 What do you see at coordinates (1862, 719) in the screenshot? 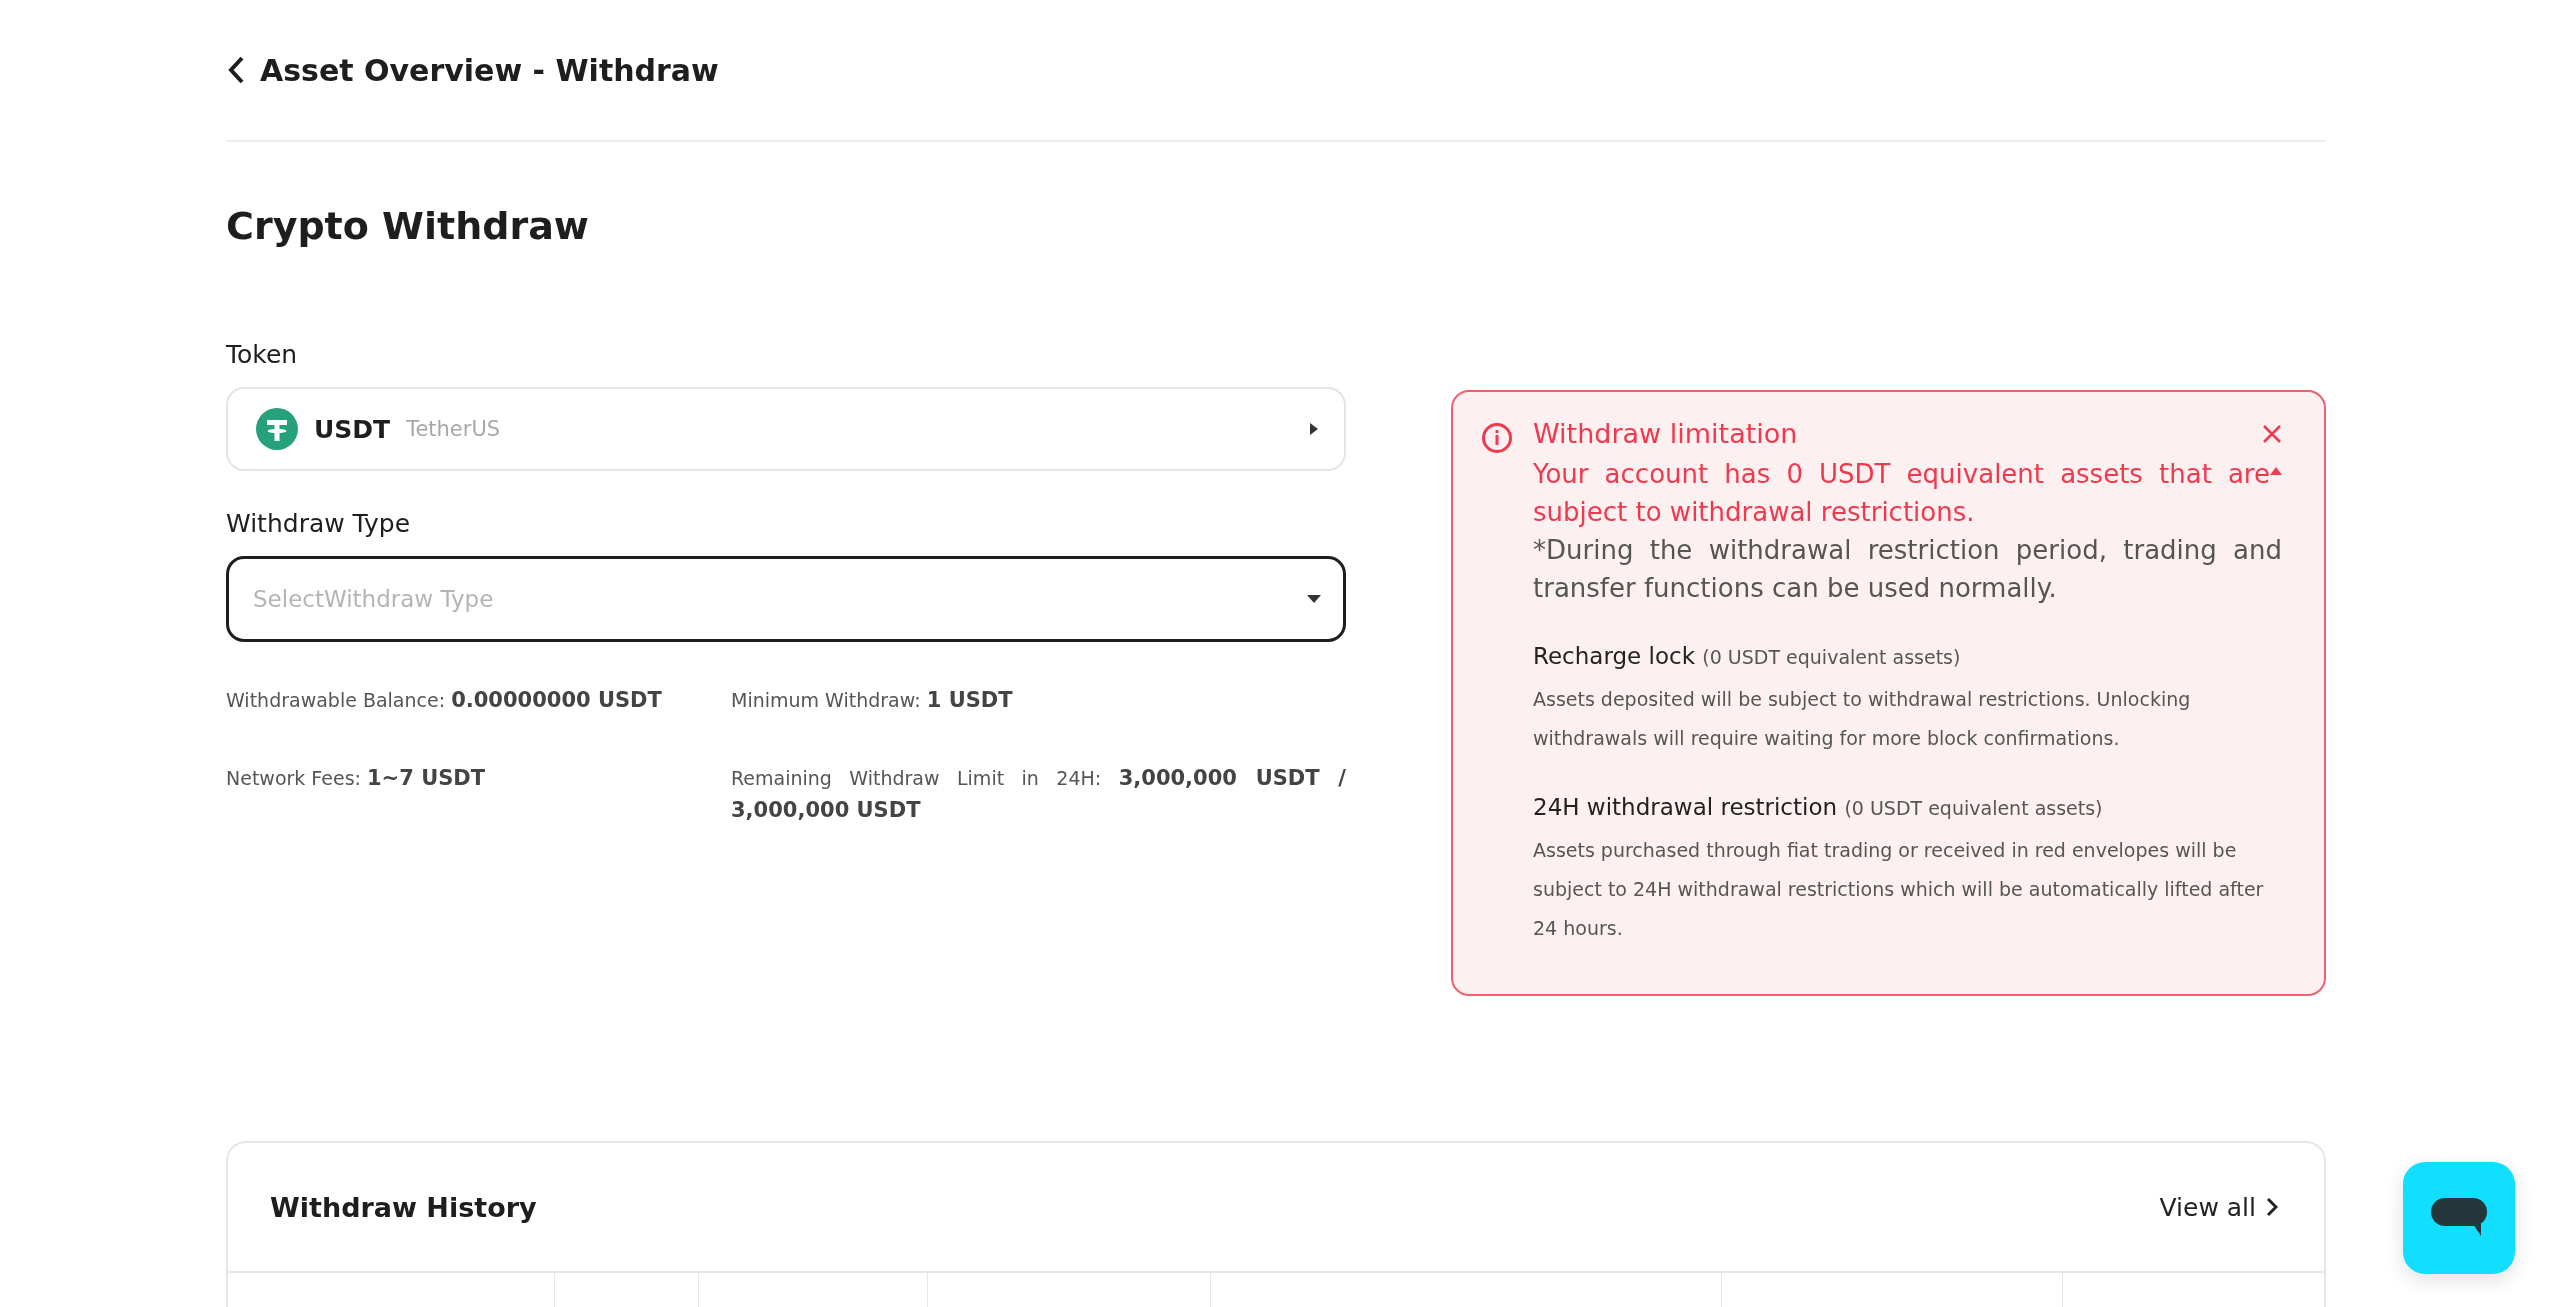
I see `restriction-description: Assets deposited will be subject to withdrawal restrictions. Unlocking withdrawals will require waiting for more block confirmations.` at bounding box center [1862, 719].